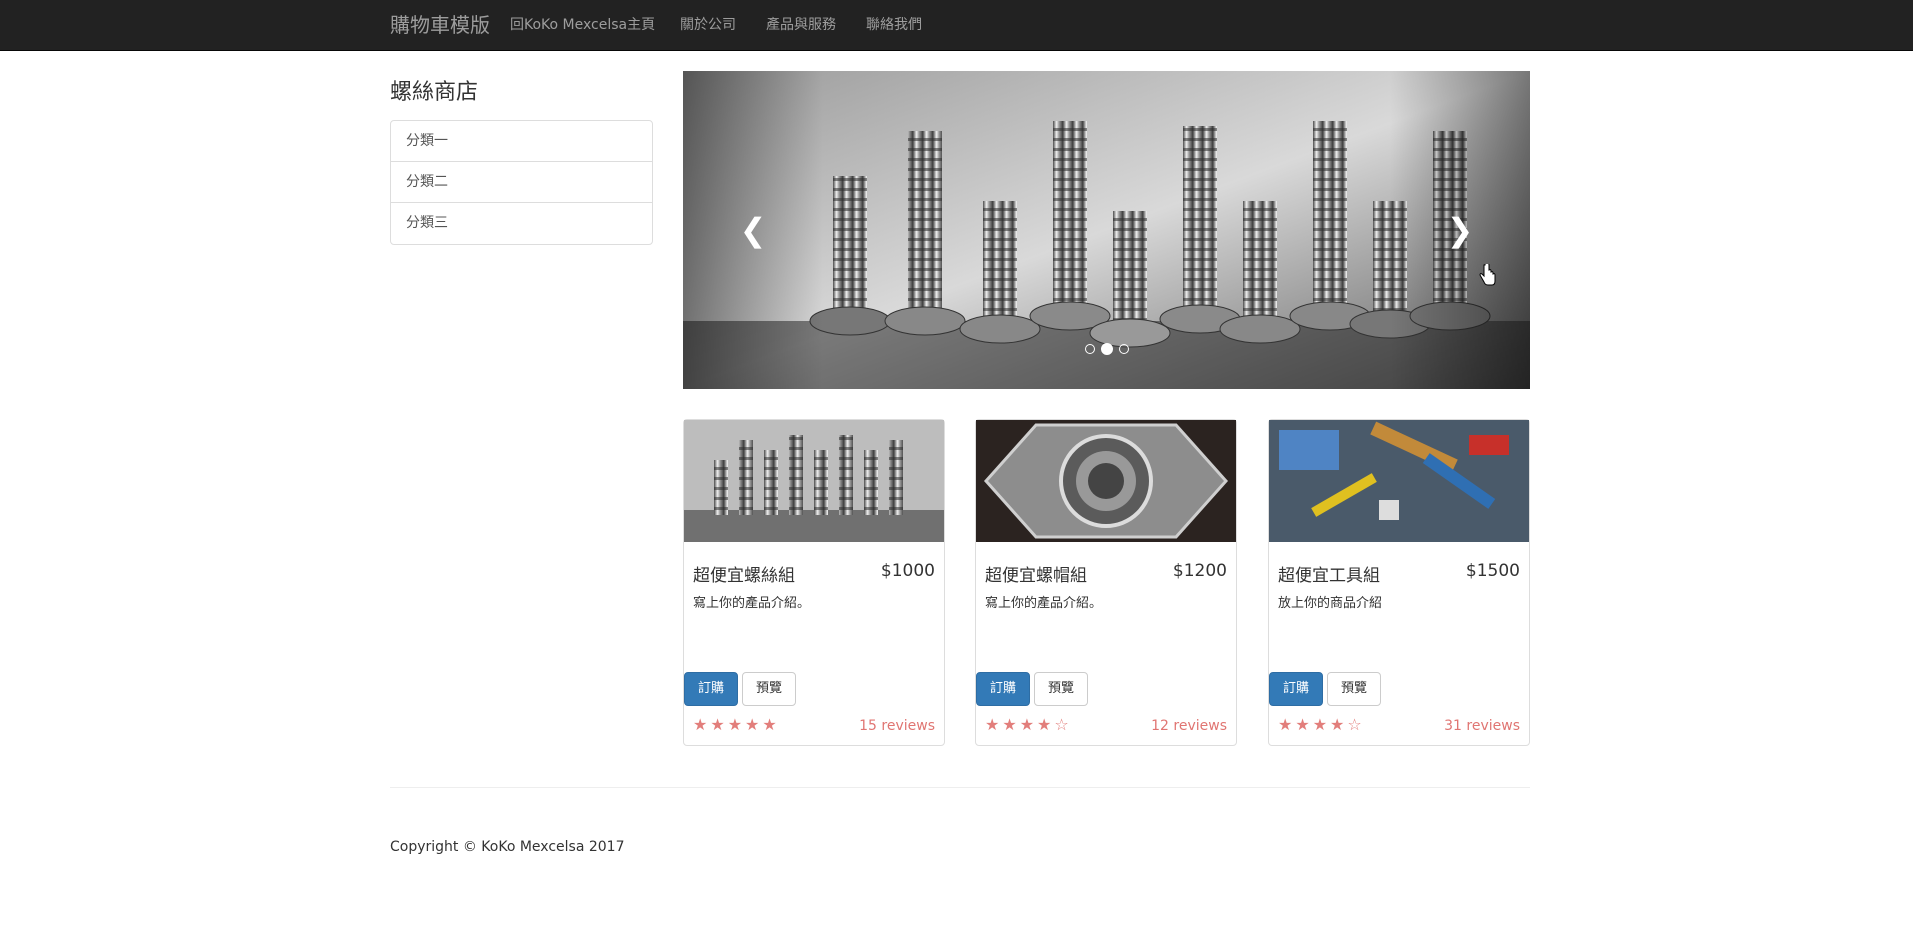 The height and width of the screenshot is (935, 1913). I want to click on carousel-indicators, so click(1106, 349).